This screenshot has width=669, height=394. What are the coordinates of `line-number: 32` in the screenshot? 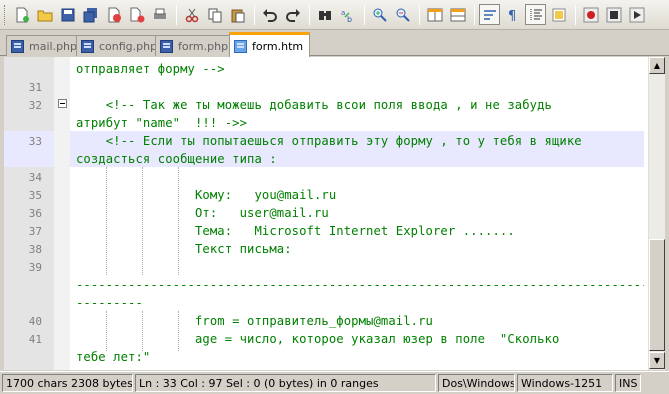 It's located at (35, 105).